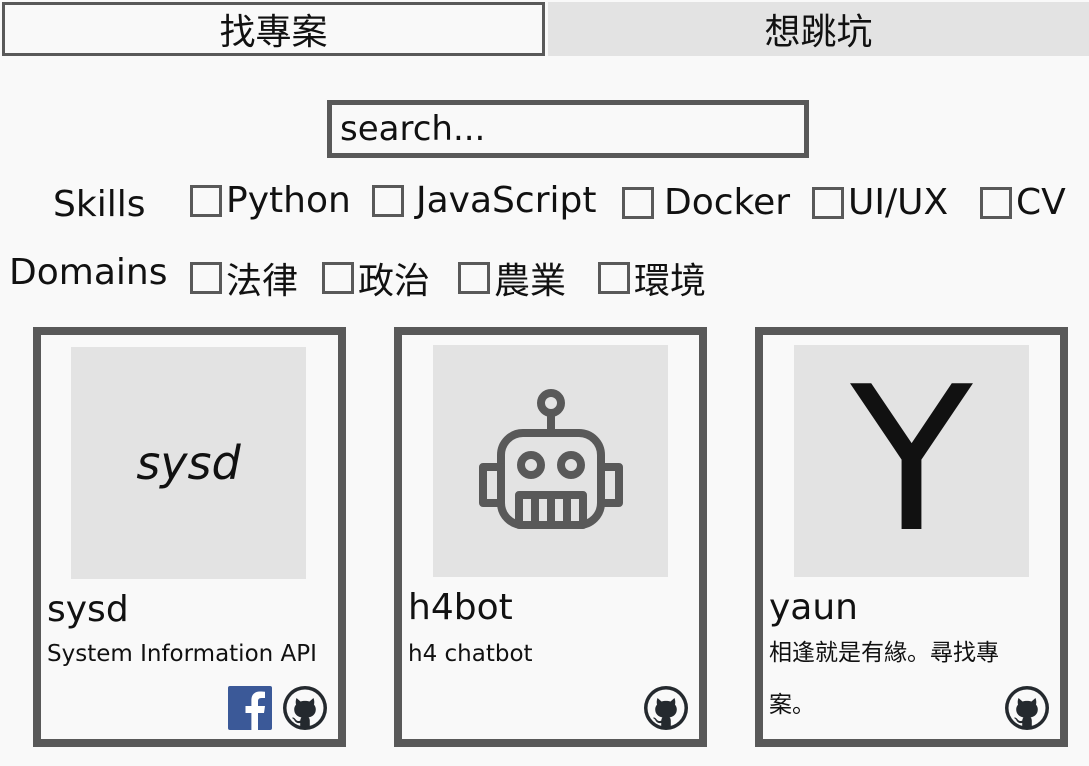  I want to click on project-title: h4bot, so click(460, 607).